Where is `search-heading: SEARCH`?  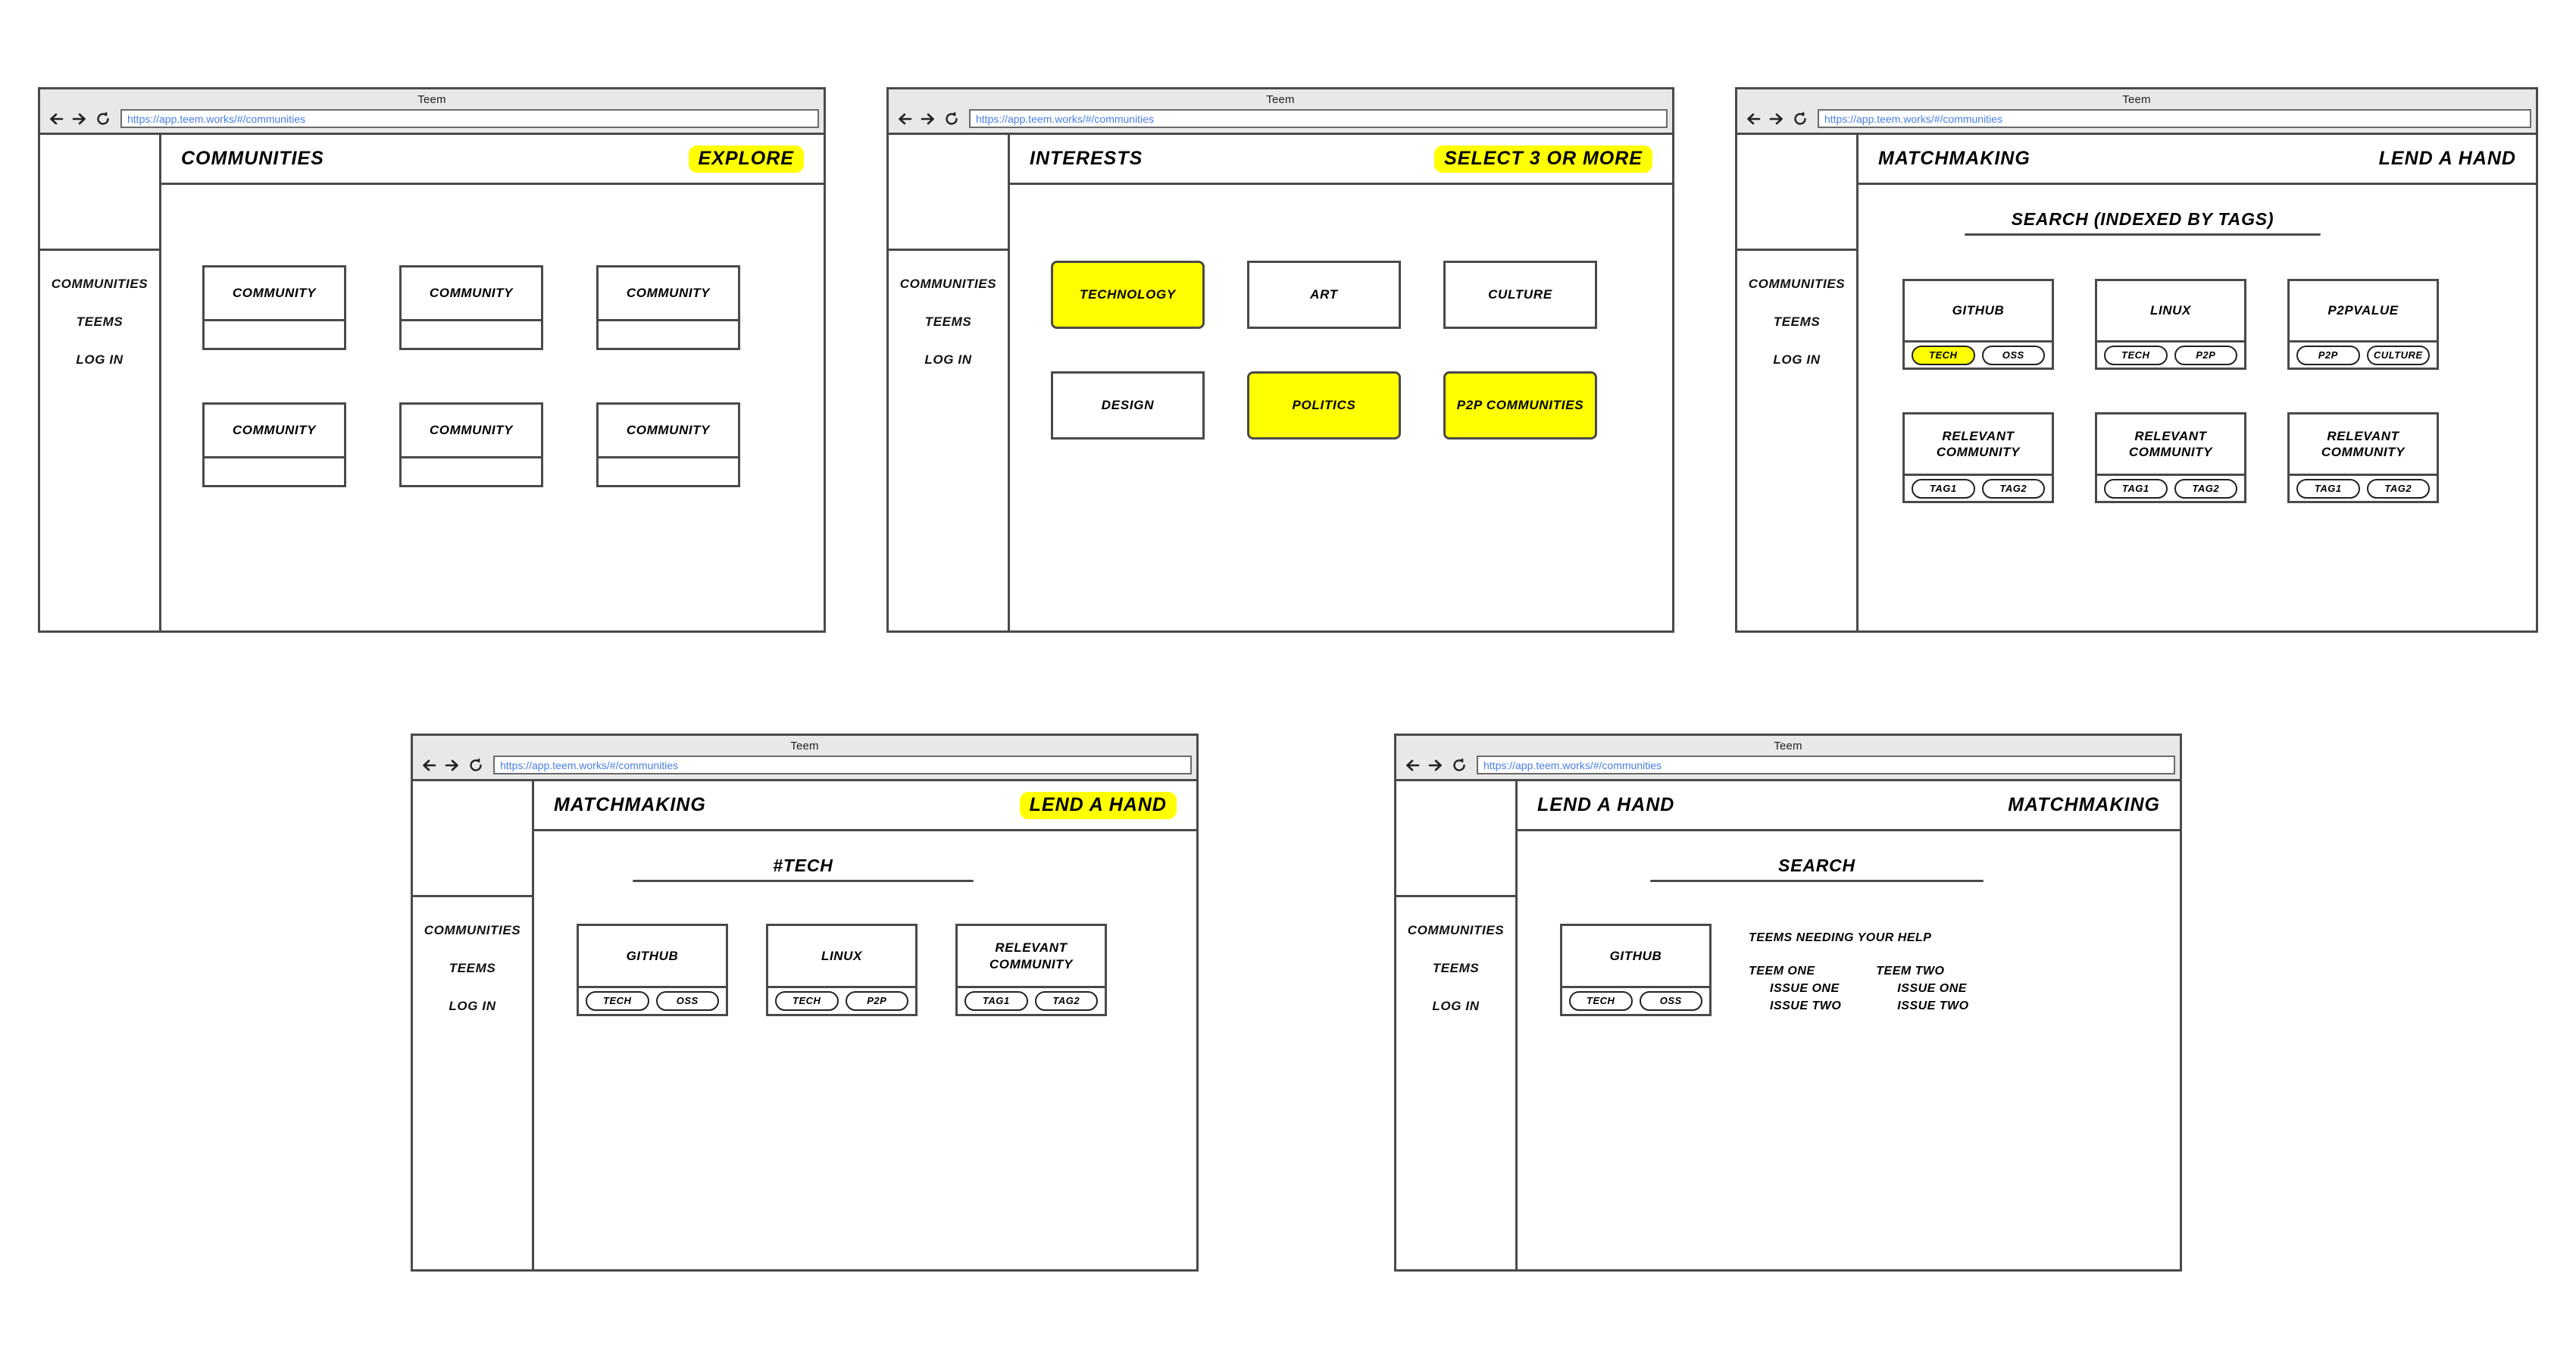 search-heading: SEARCH is located at coordinates (1817, 869).